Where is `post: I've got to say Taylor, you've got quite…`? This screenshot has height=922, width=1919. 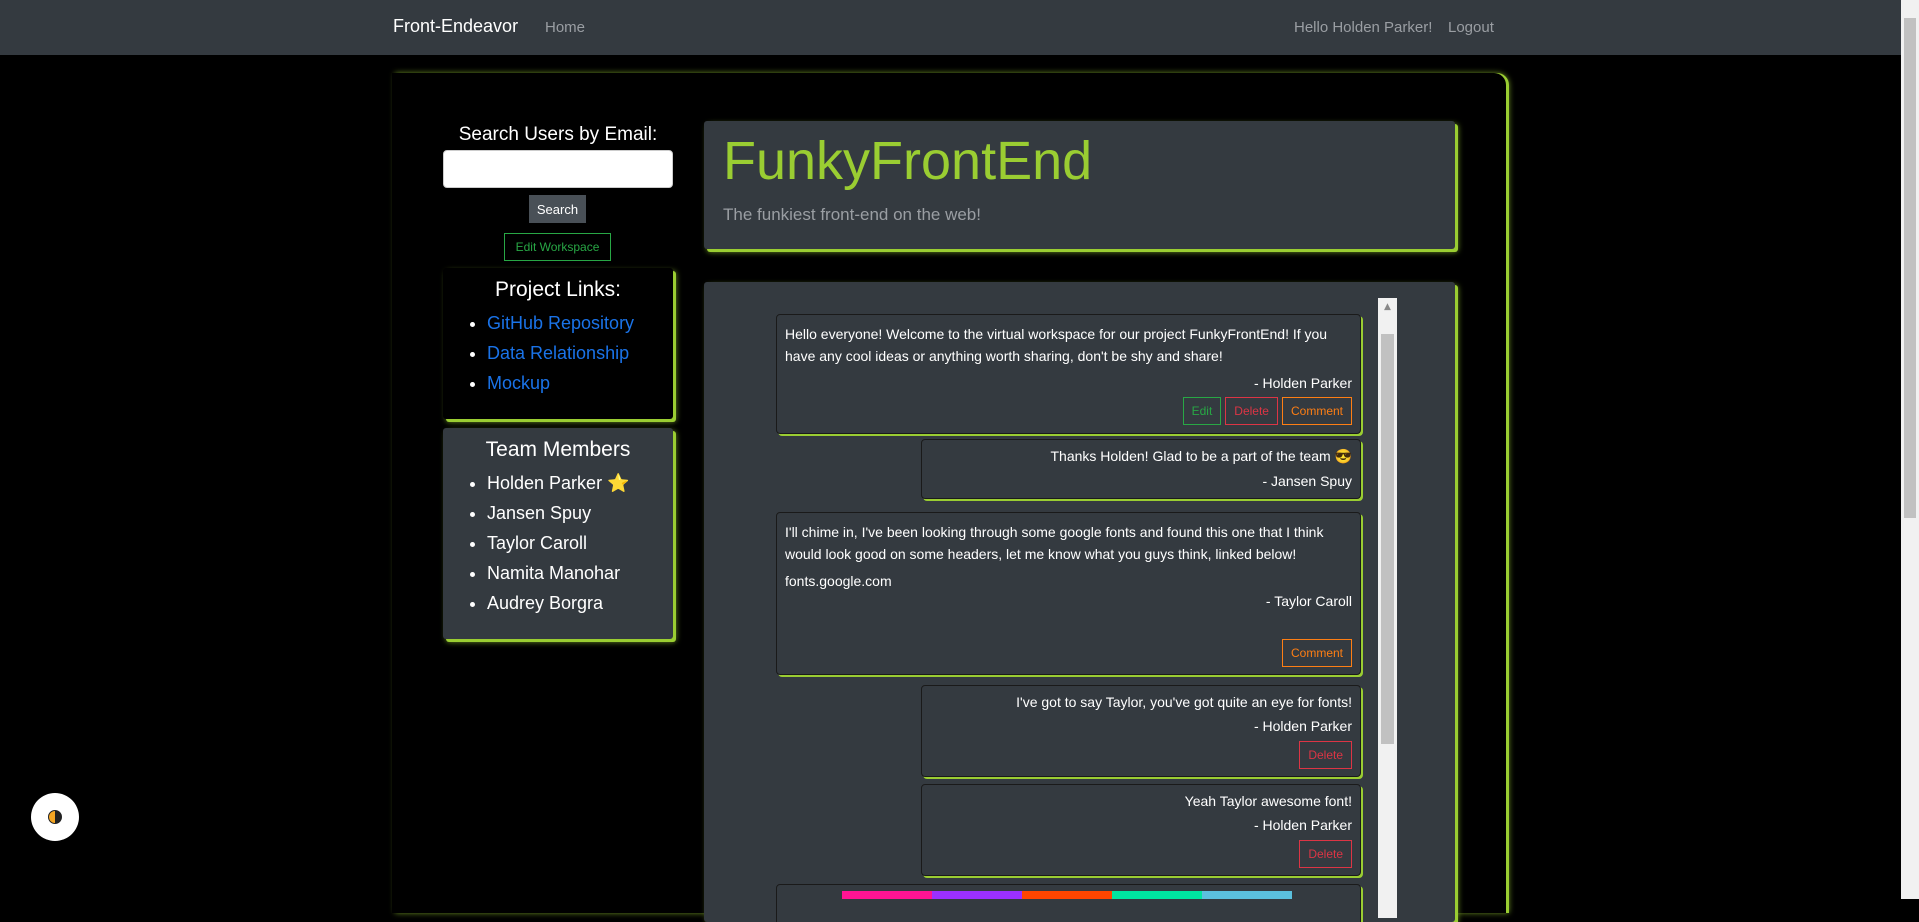
post: I've got to say Taylor, you've got quite… is located at coordinates (1141, 731).